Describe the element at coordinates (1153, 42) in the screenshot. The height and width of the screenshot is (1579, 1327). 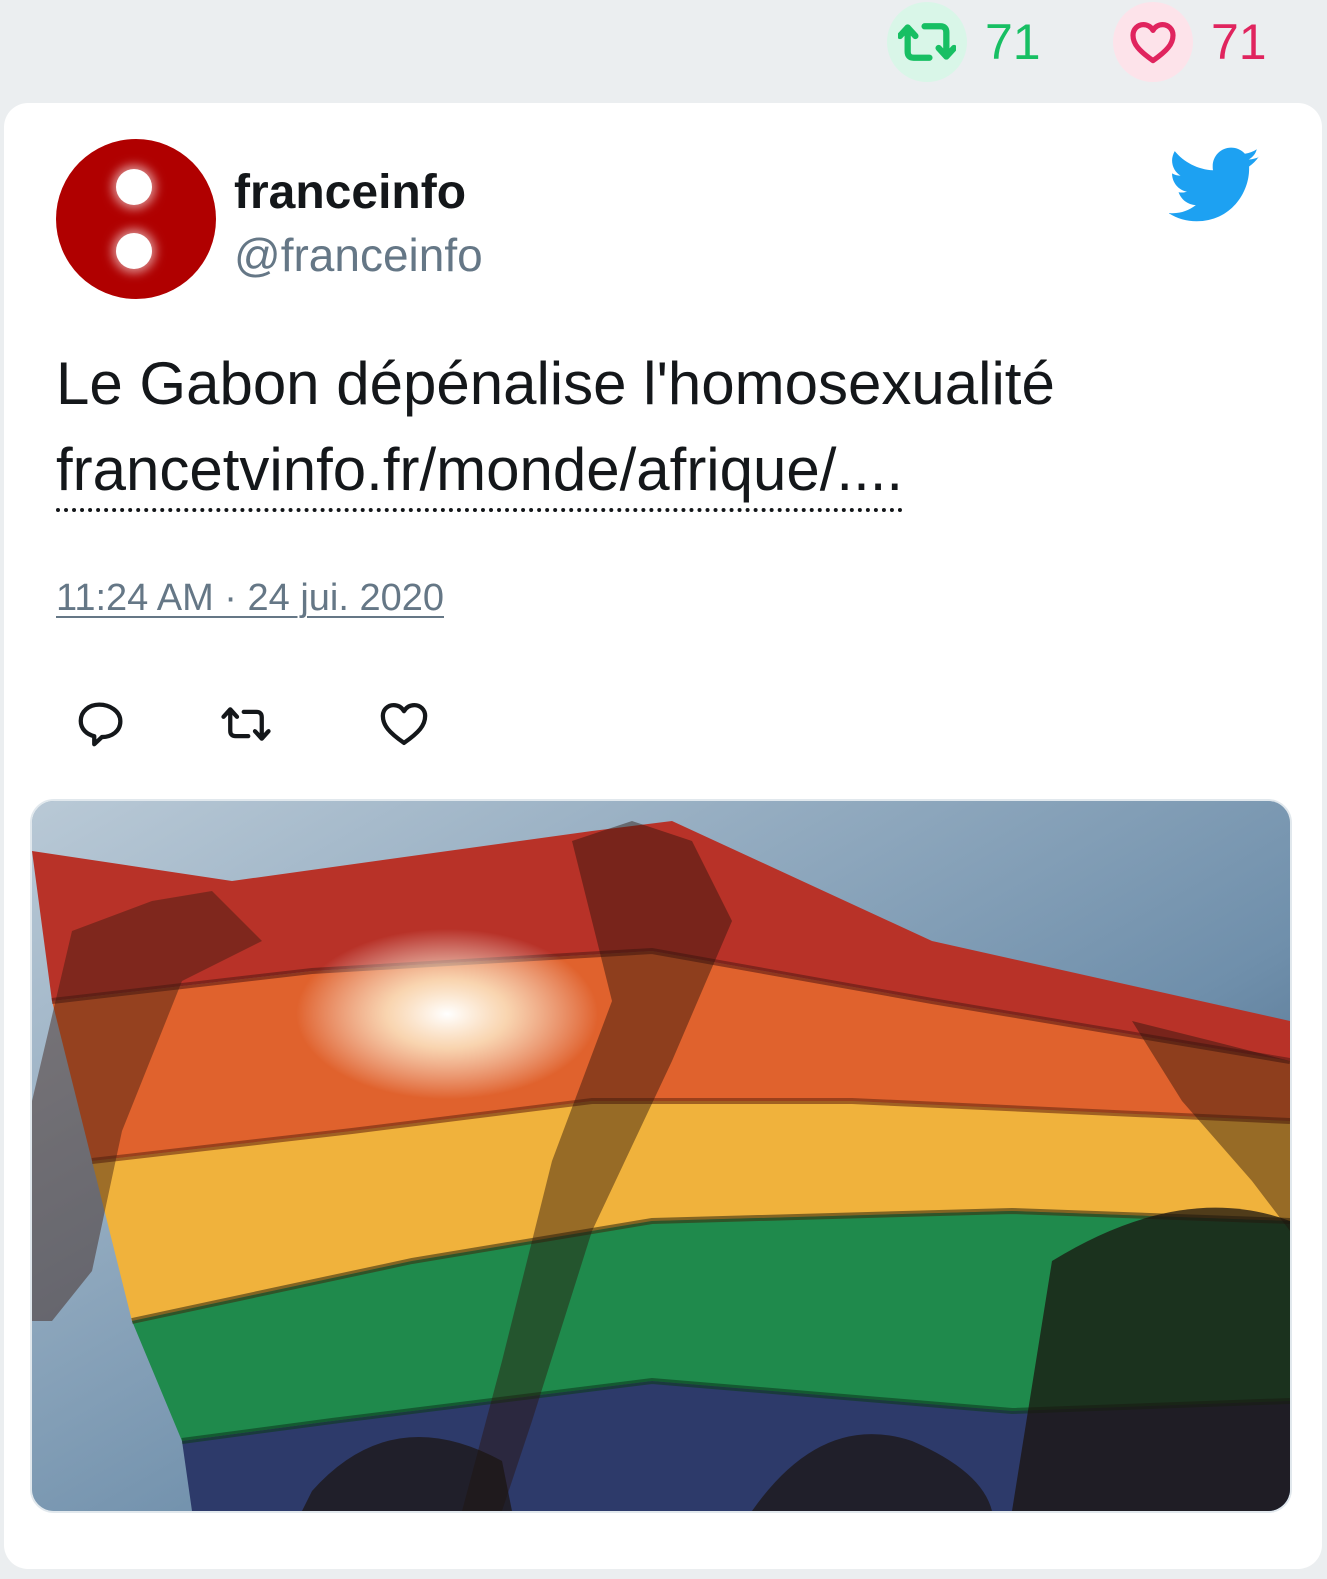
I see `heart-icon` at that location.